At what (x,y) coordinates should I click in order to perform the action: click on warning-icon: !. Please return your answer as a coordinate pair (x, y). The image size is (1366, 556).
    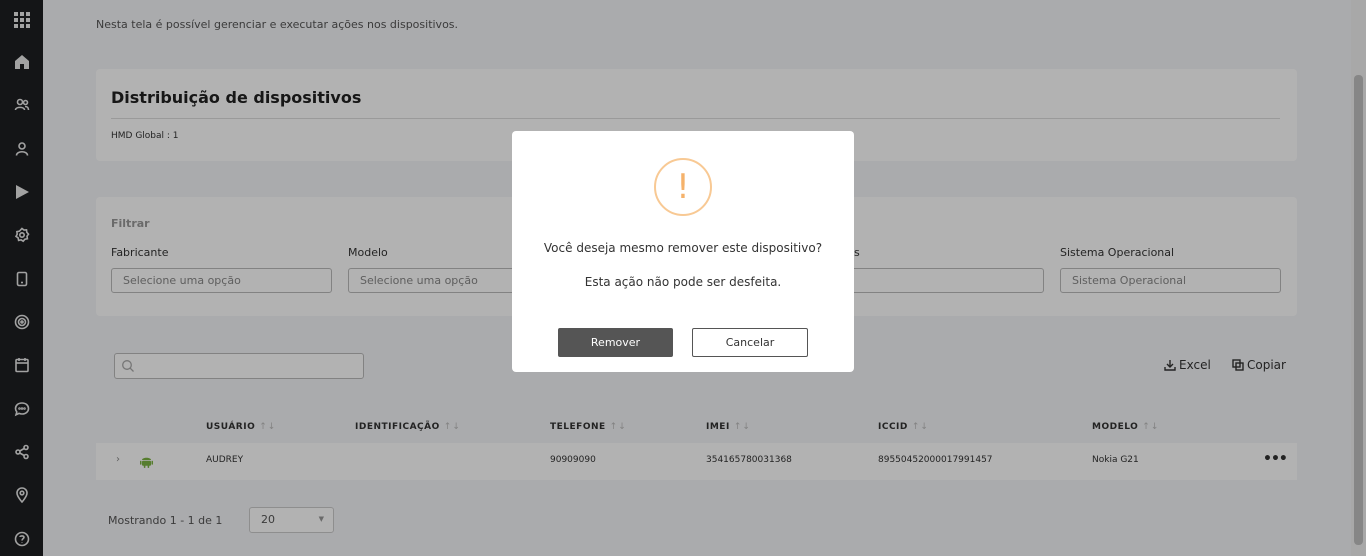
    Looking at the image, I should click on (683, 187).